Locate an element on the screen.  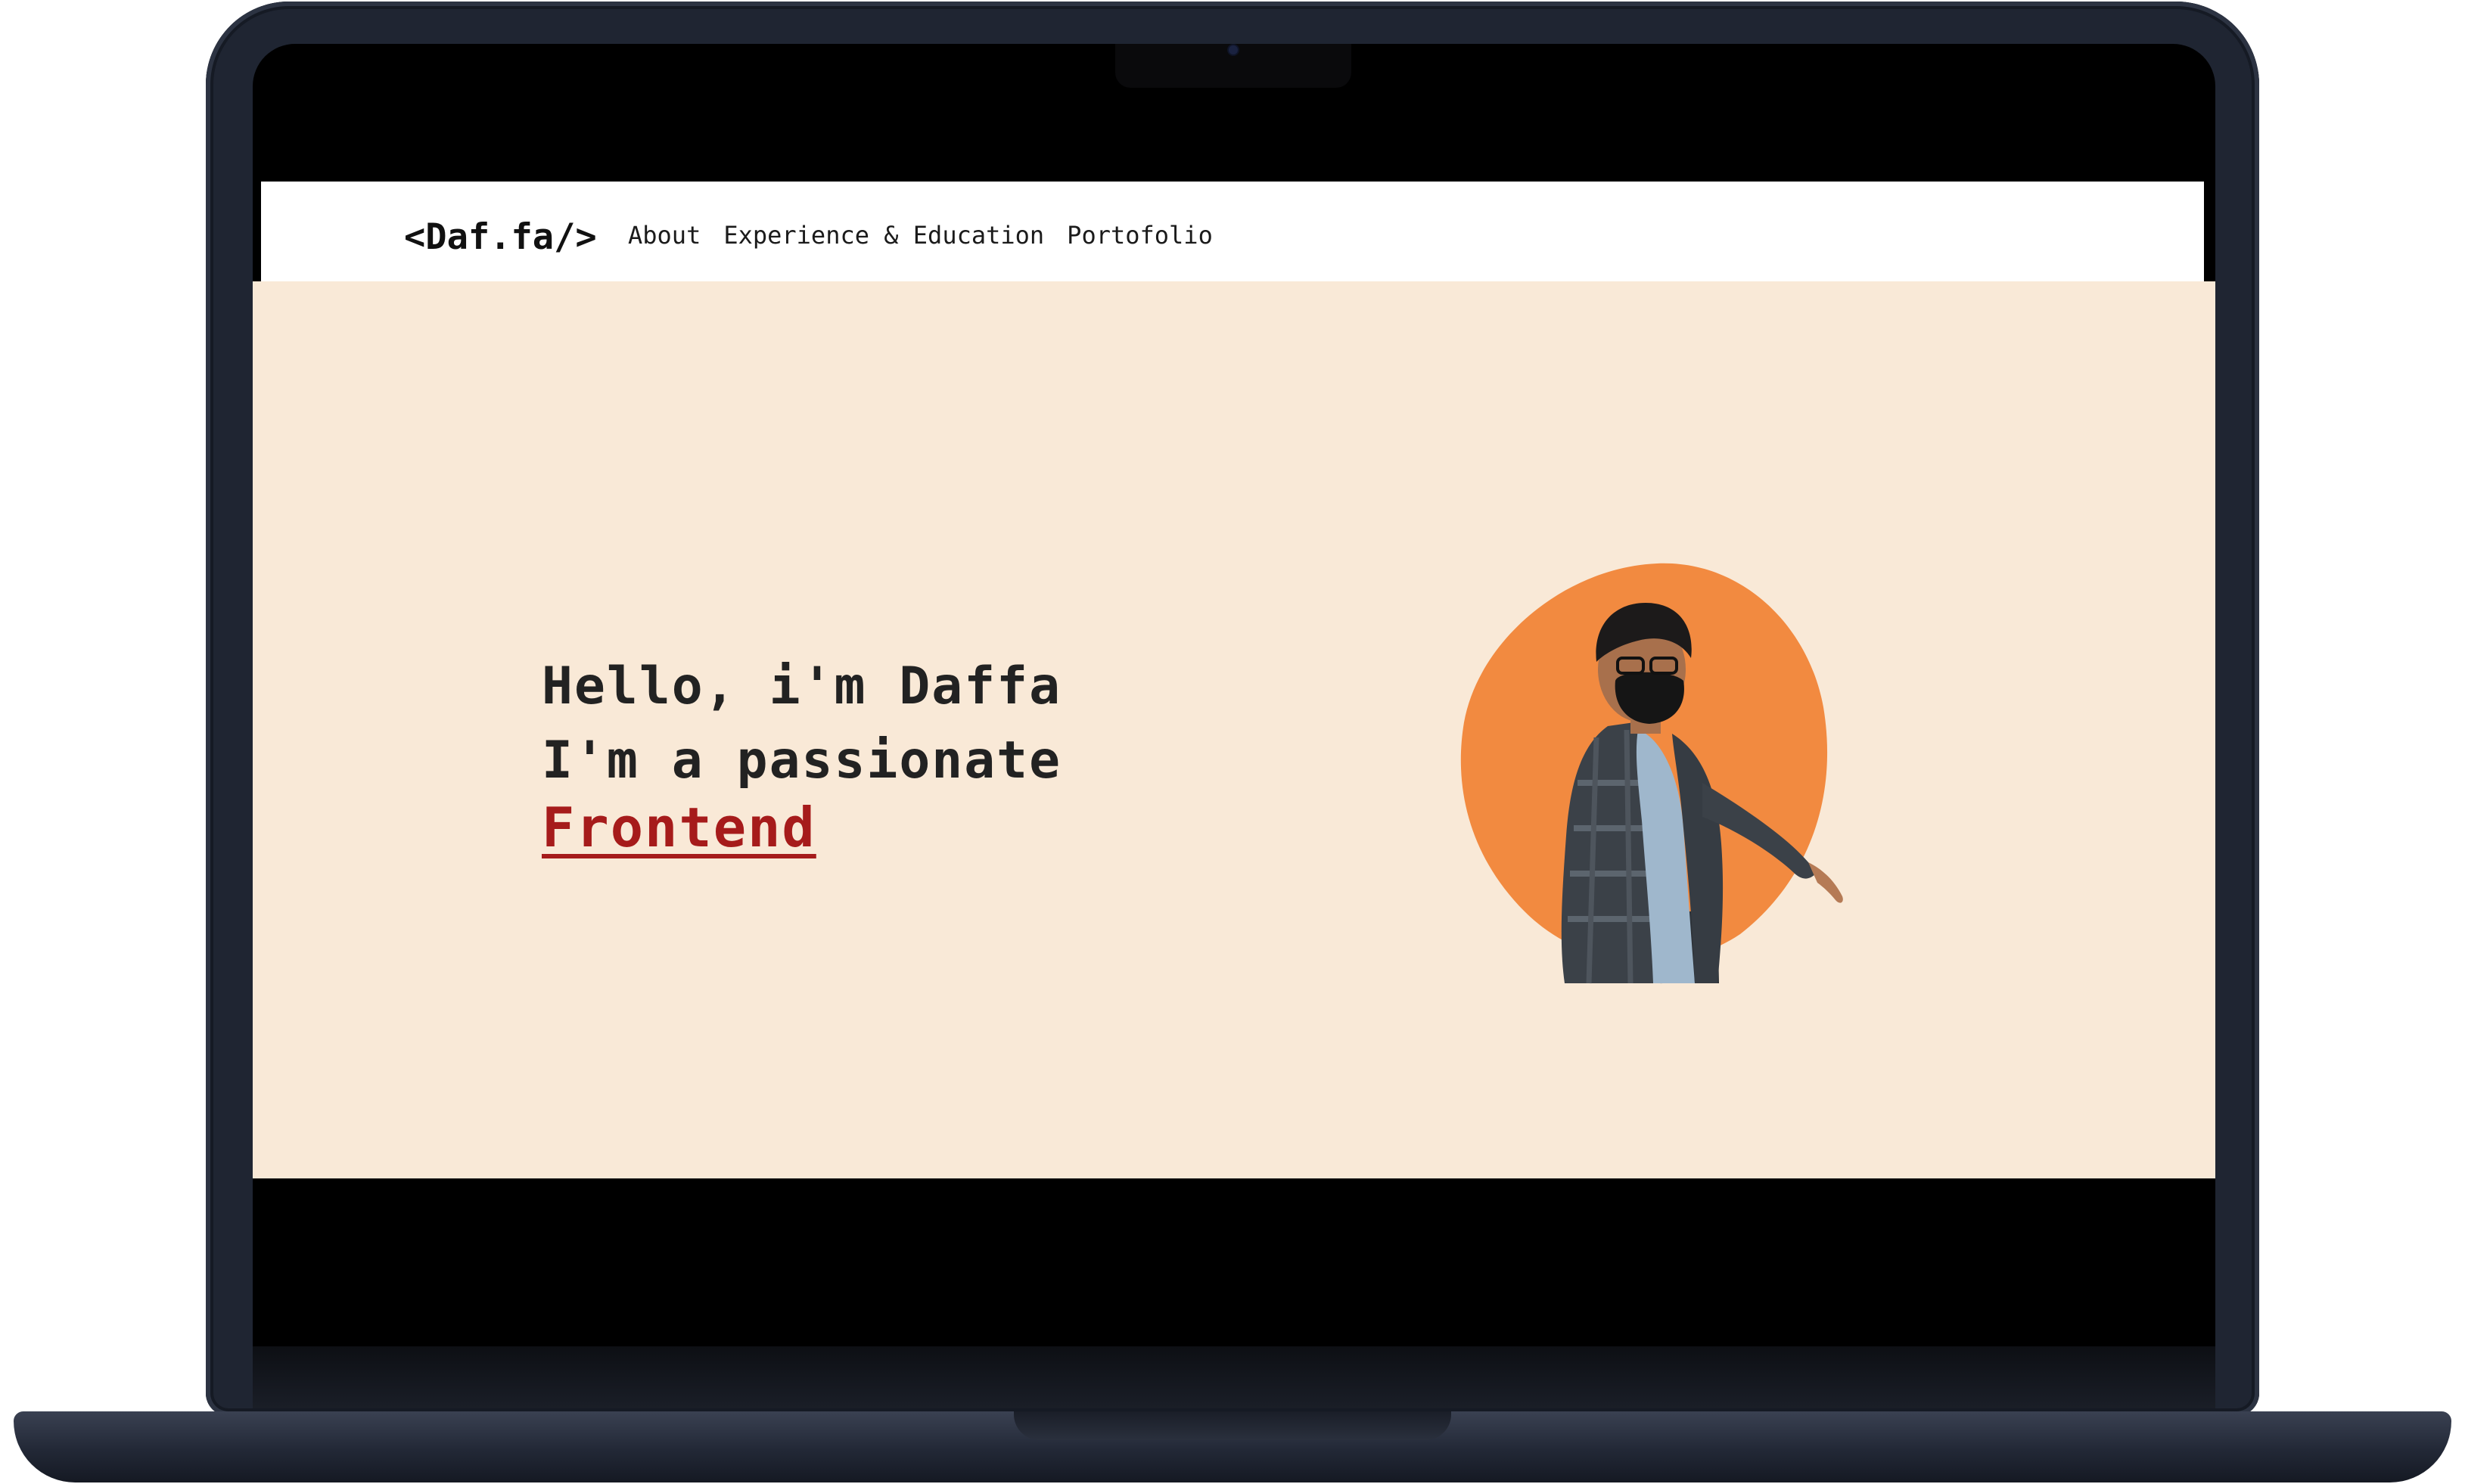
nav-link-portfolio: Portofolio is located at coordinates (1140, 235).